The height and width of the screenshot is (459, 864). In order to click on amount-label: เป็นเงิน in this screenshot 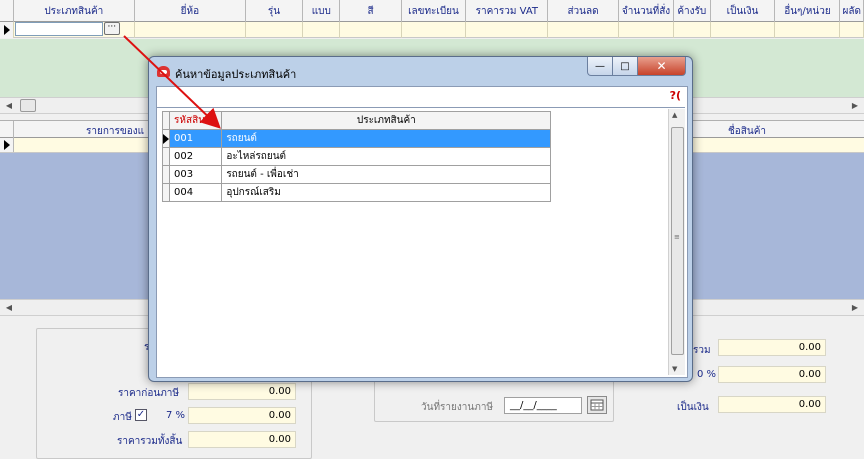, I will do `click(693, 407)`.